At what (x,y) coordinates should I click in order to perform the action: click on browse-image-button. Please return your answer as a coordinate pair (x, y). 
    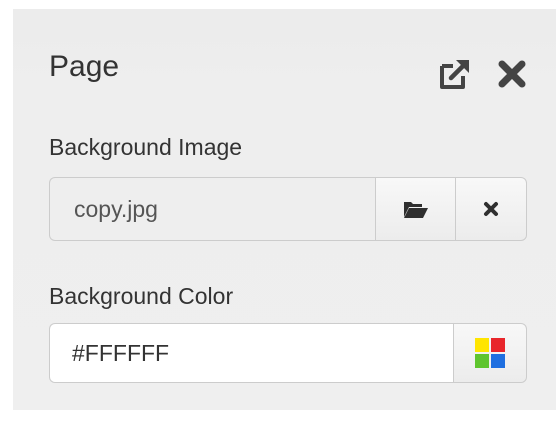
    Looking at the image, I should click on (415, 209).